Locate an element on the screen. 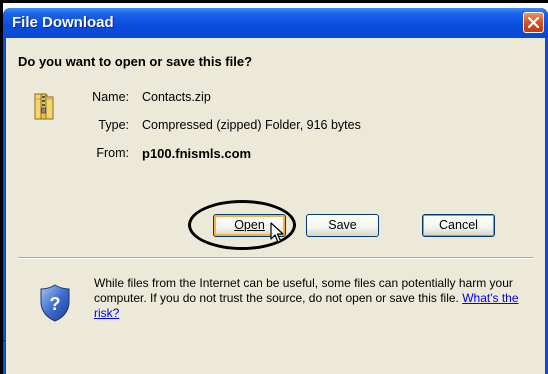  close-icon is located at coordinates (533, 22).